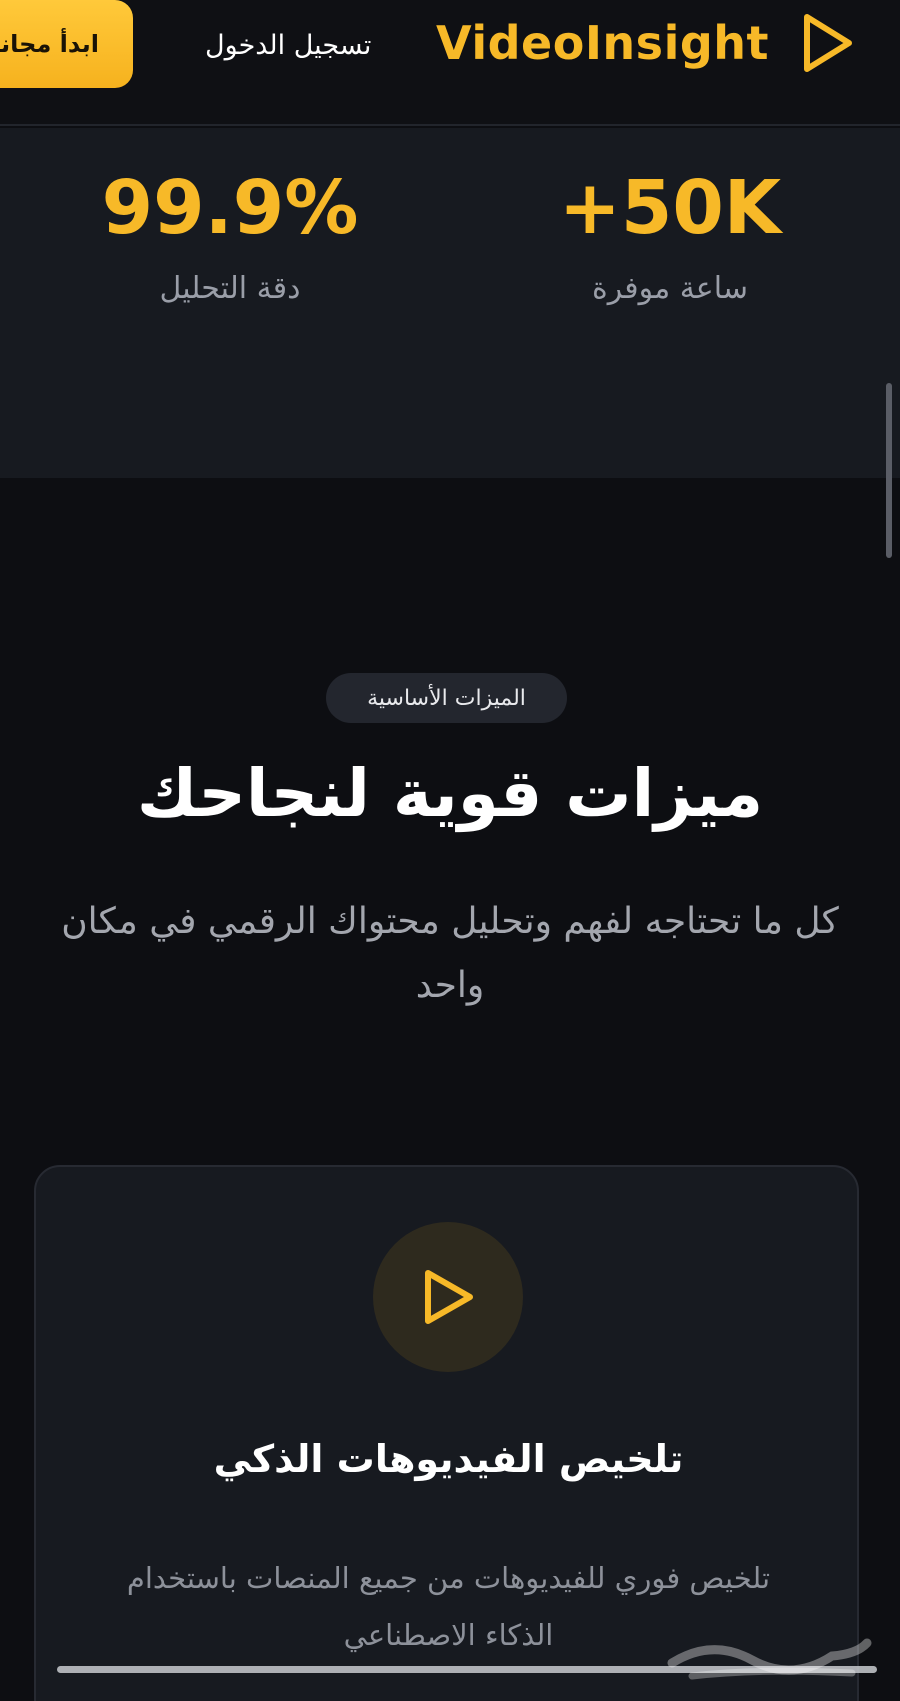 Image resolution: width=900 pixels, height=1701 pixels. I want to click on feature-icon-circle, so click(448, 1297).